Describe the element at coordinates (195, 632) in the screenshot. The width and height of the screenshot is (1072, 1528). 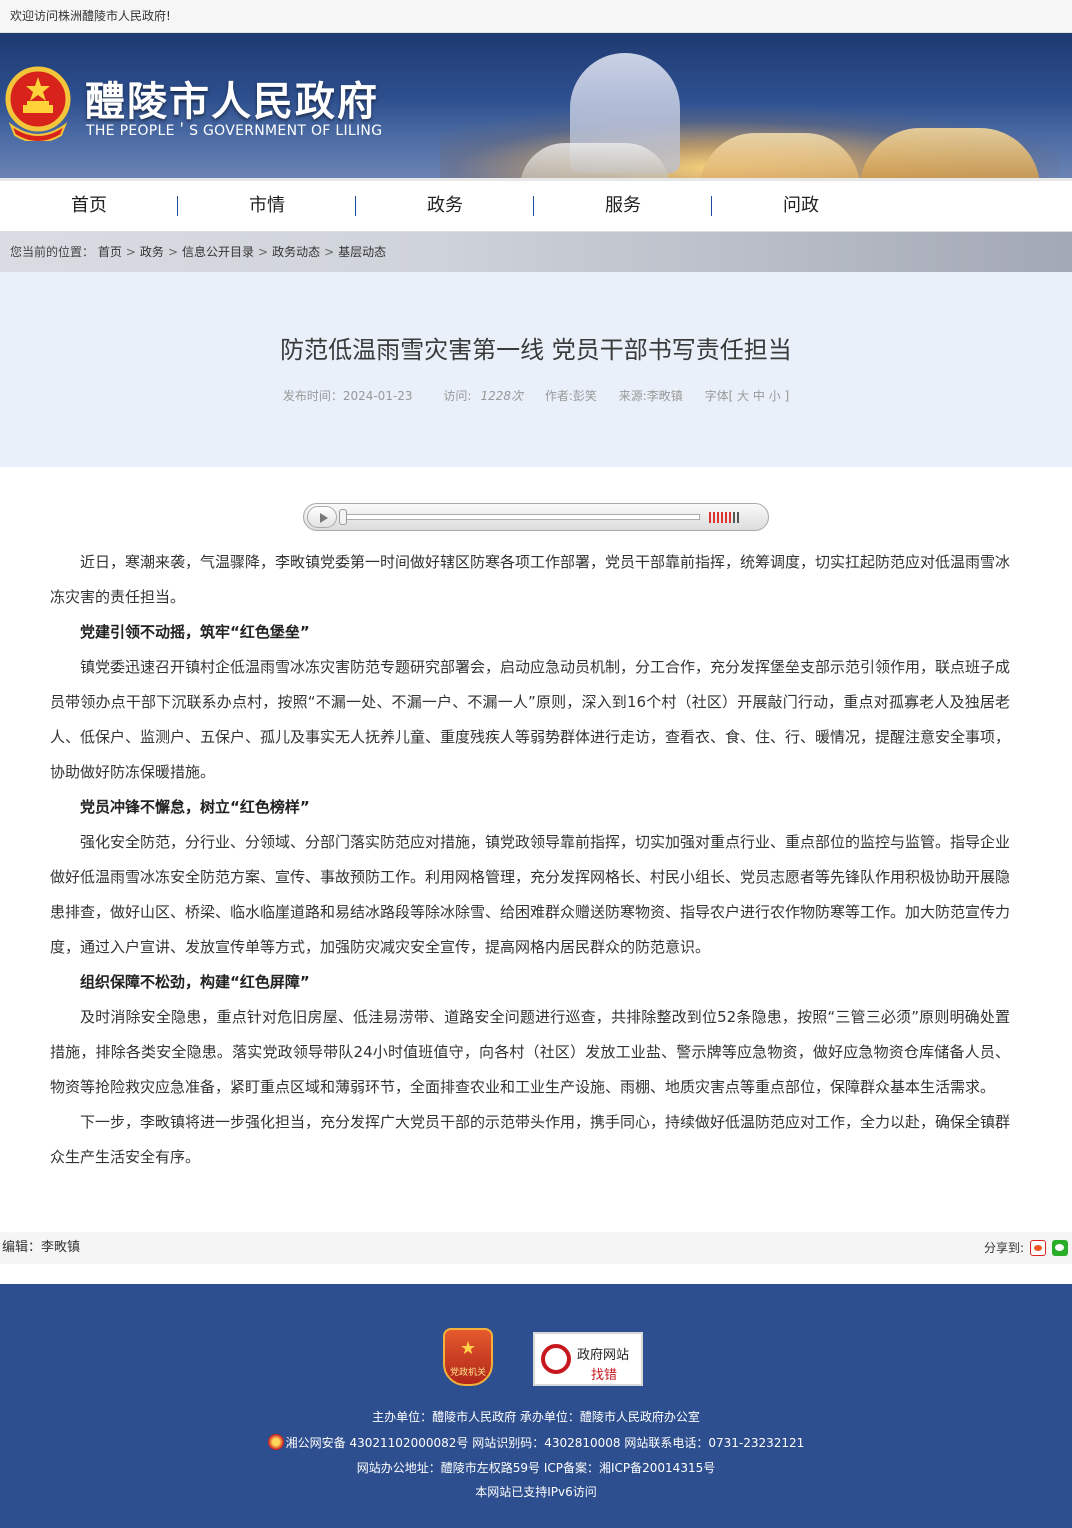
I see `article-subheading: 党建引领不动摇，筑牢“红色堡垒”` at that location.